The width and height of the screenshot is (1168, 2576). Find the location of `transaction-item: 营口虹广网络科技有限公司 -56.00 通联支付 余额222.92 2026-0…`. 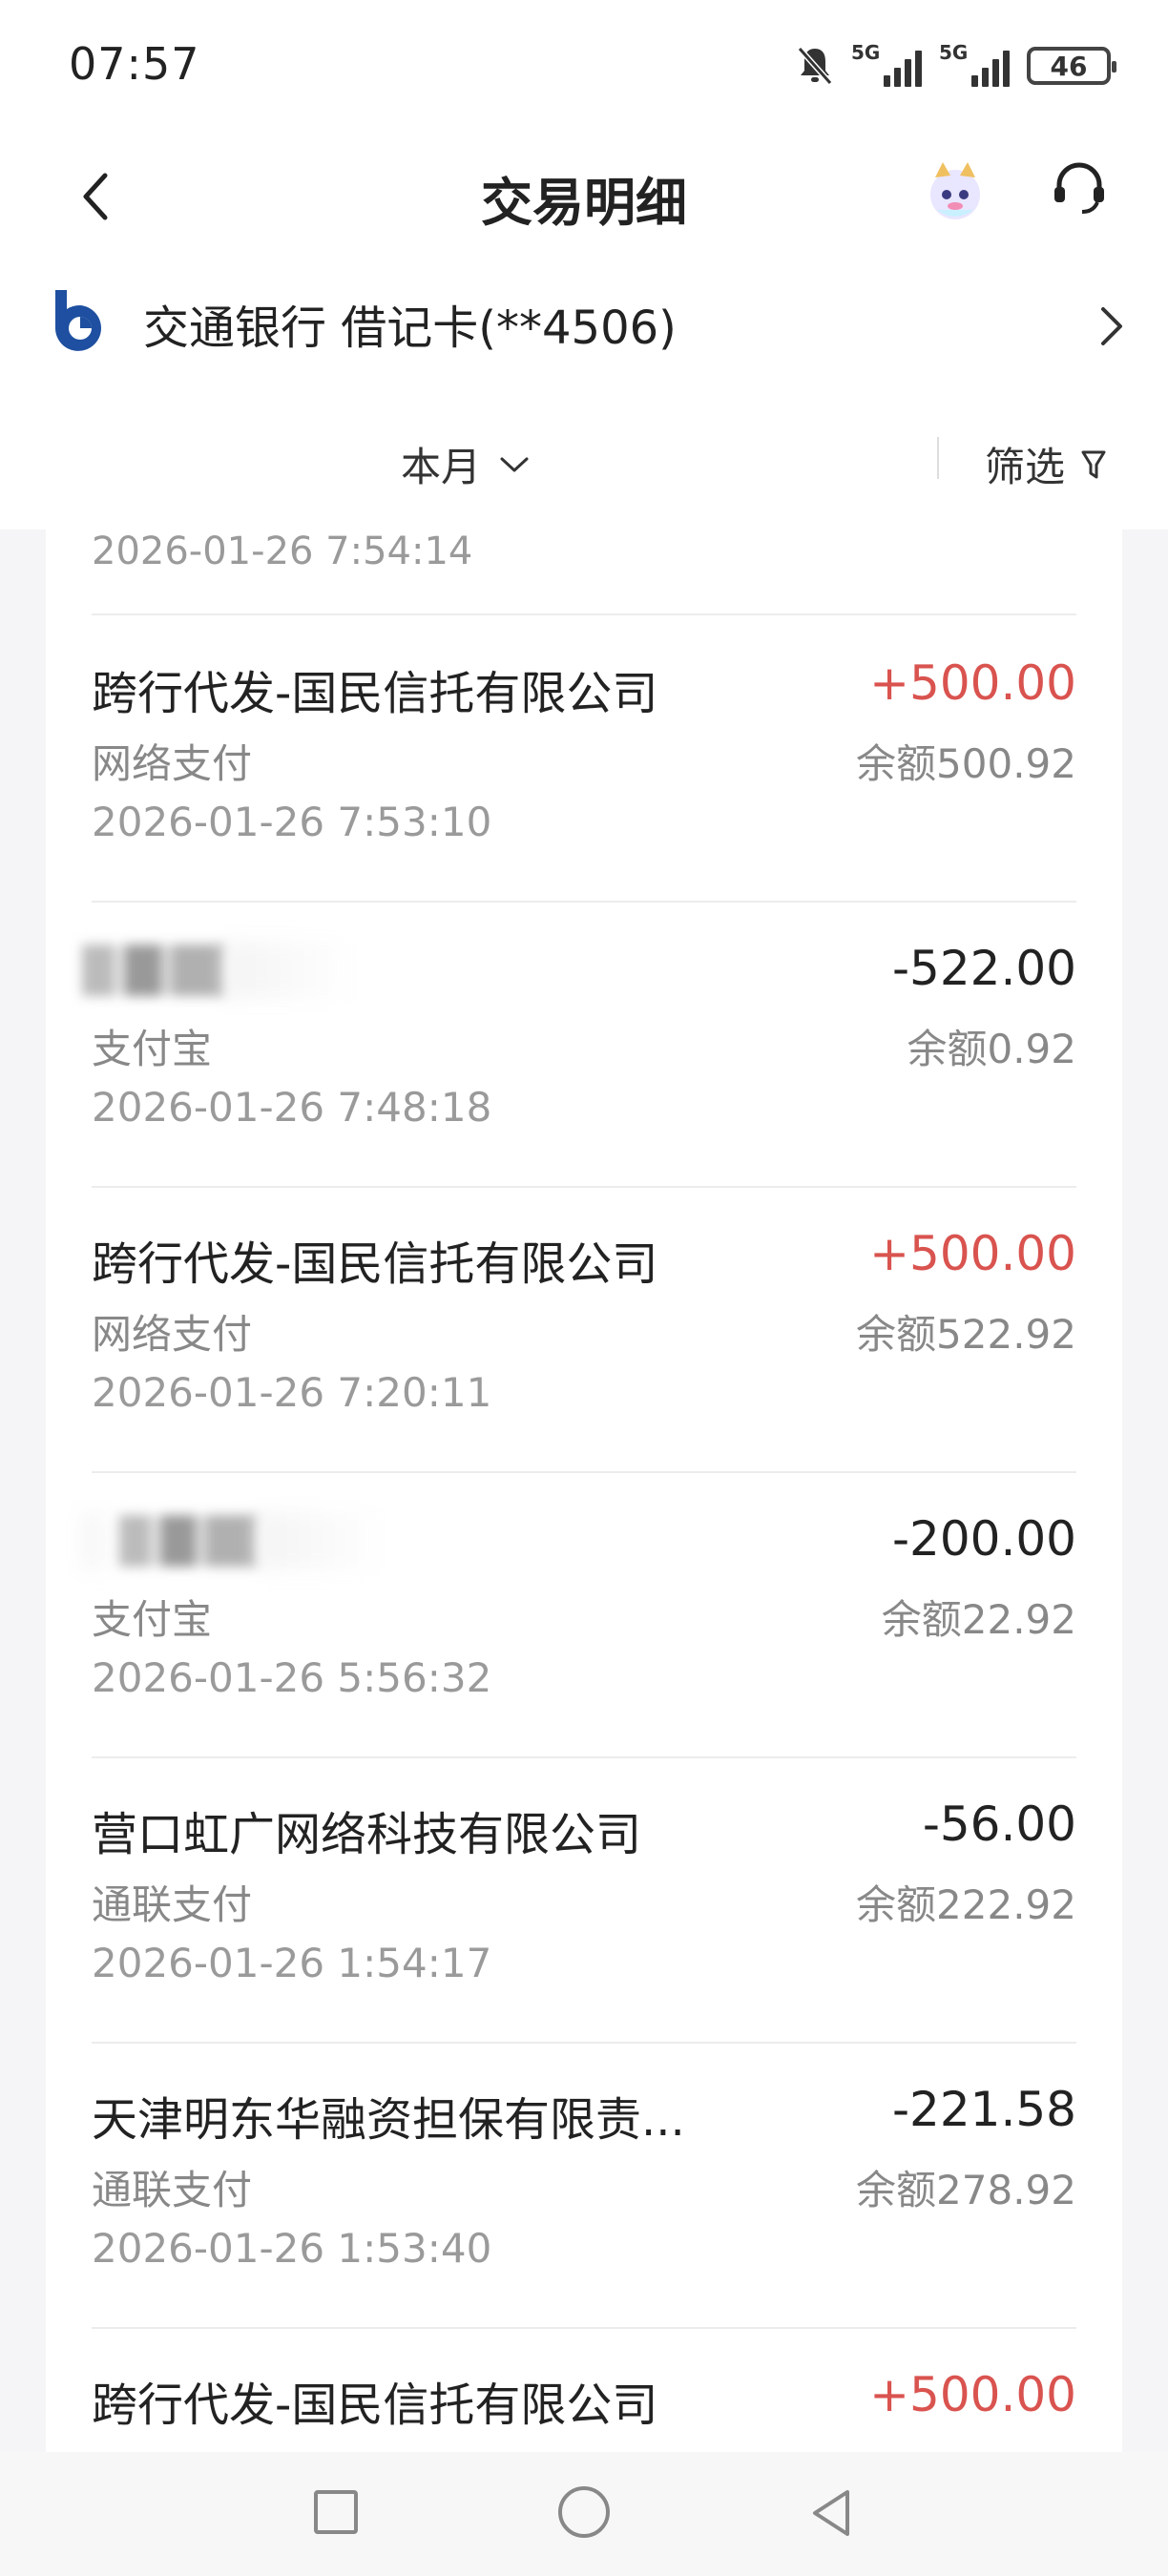

transaction-item: 营口虹广网络科技有限公司 -56.00 通联支付 余额222.92 2026-0… is located at coordinates (584, 1901).